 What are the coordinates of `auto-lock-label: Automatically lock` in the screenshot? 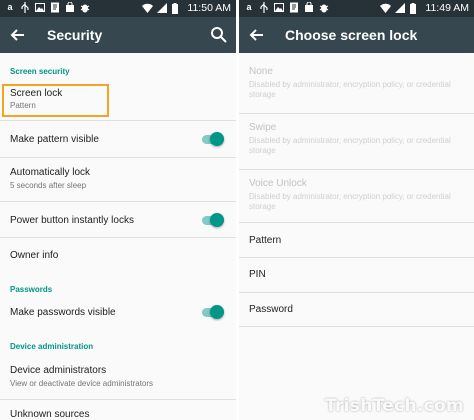 It's located at (50, 172).